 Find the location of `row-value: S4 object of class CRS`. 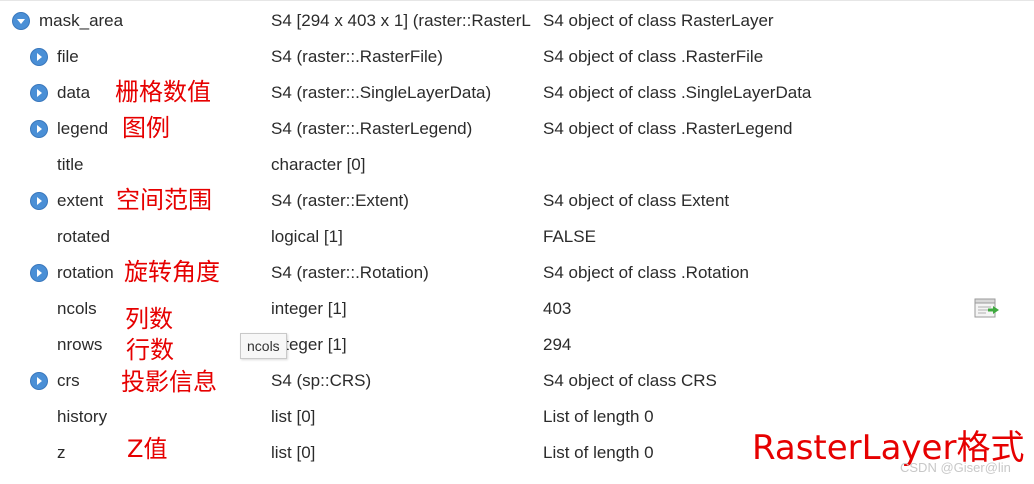

row-value: S4 object of class CRS is located at coordinates (630, 380).